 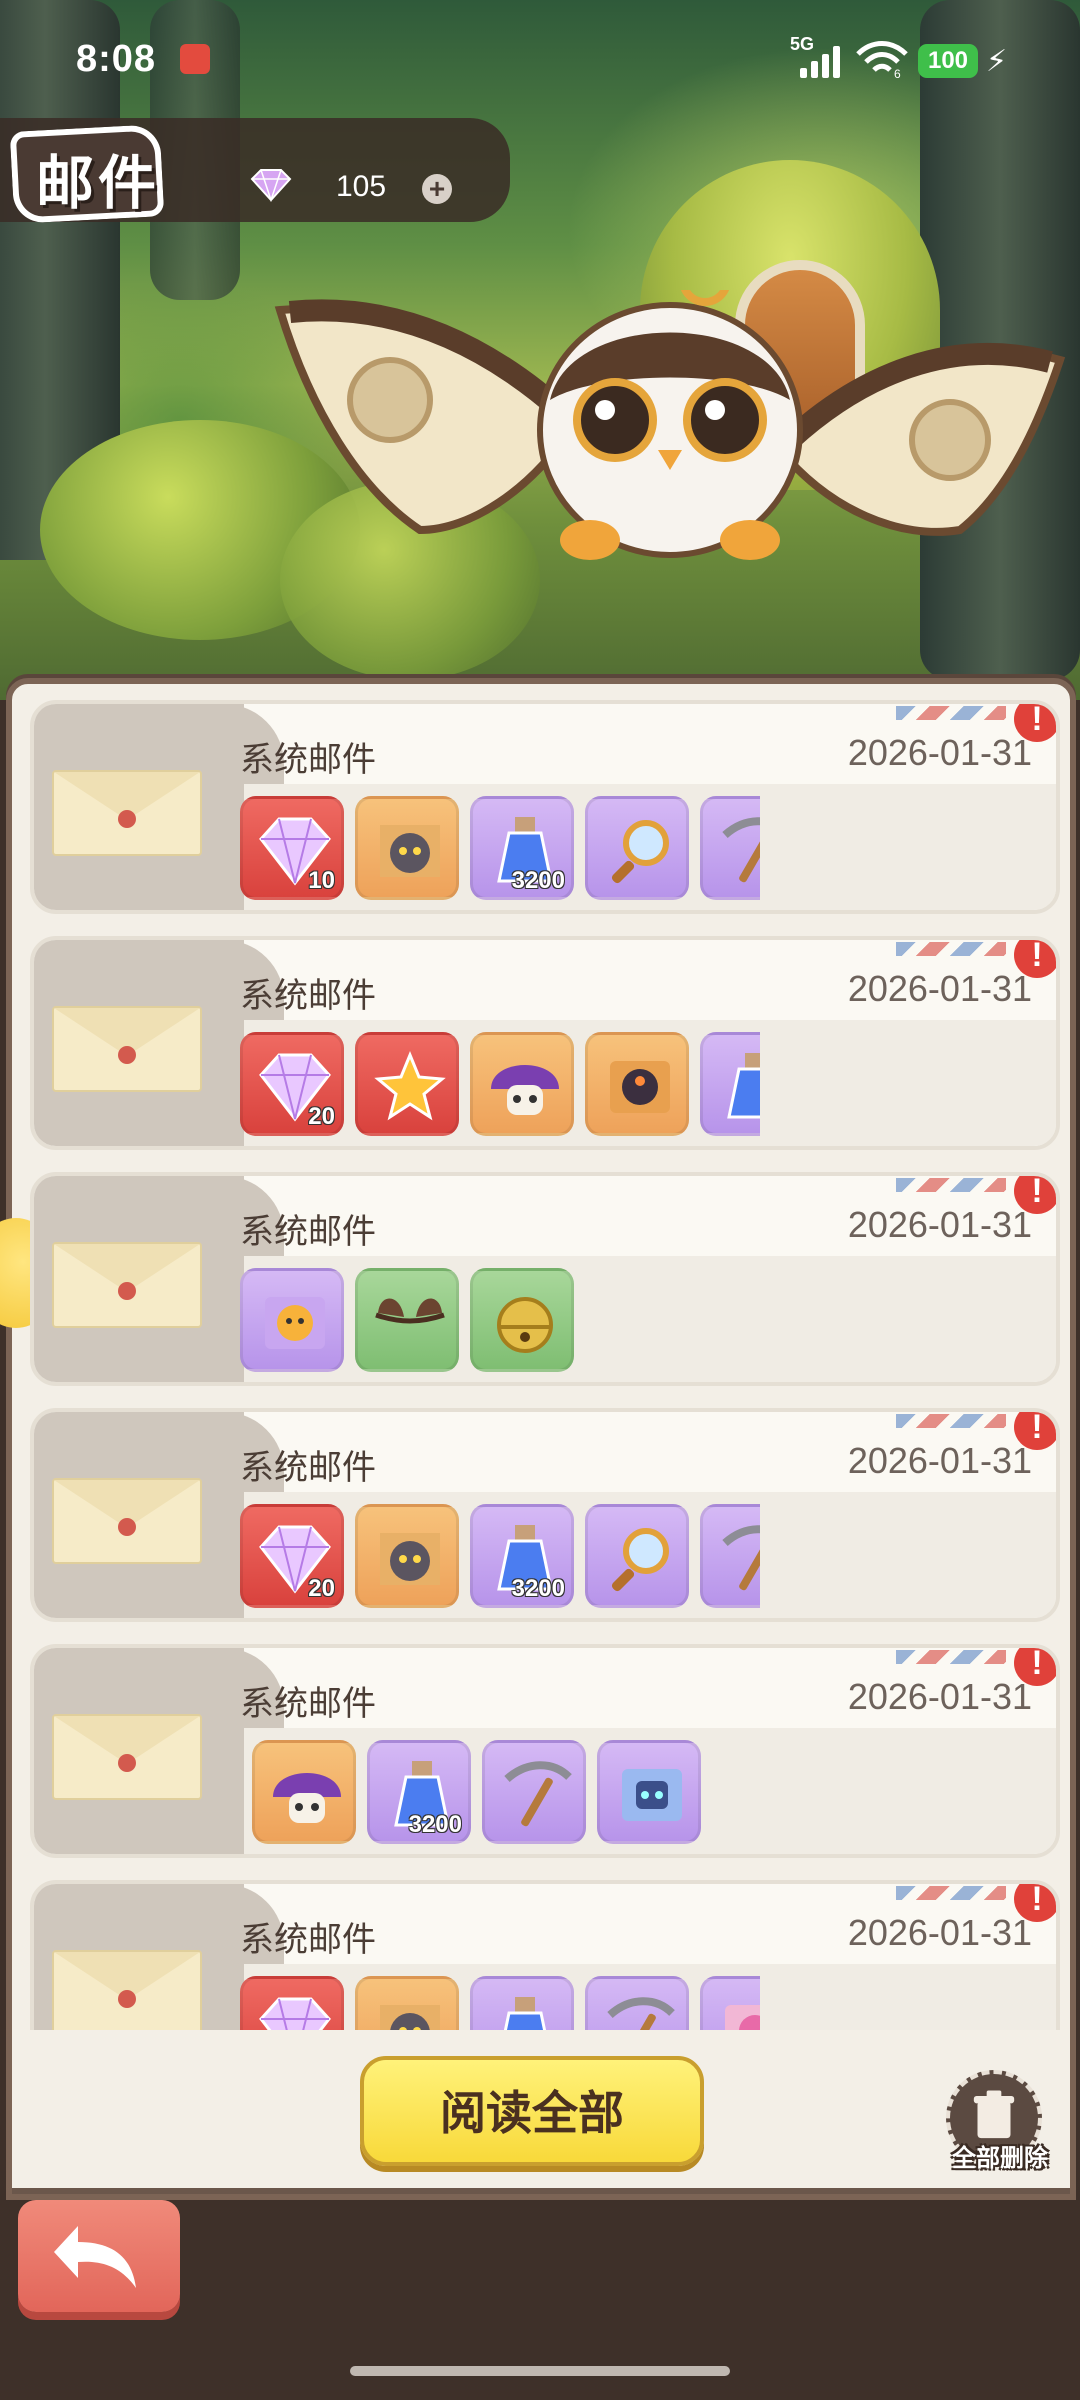 What do you see at coordinates (1000, 2158) in the screenshot?
I see `delete-all-label: 全部删除` at bounding box center [1000, 2158].